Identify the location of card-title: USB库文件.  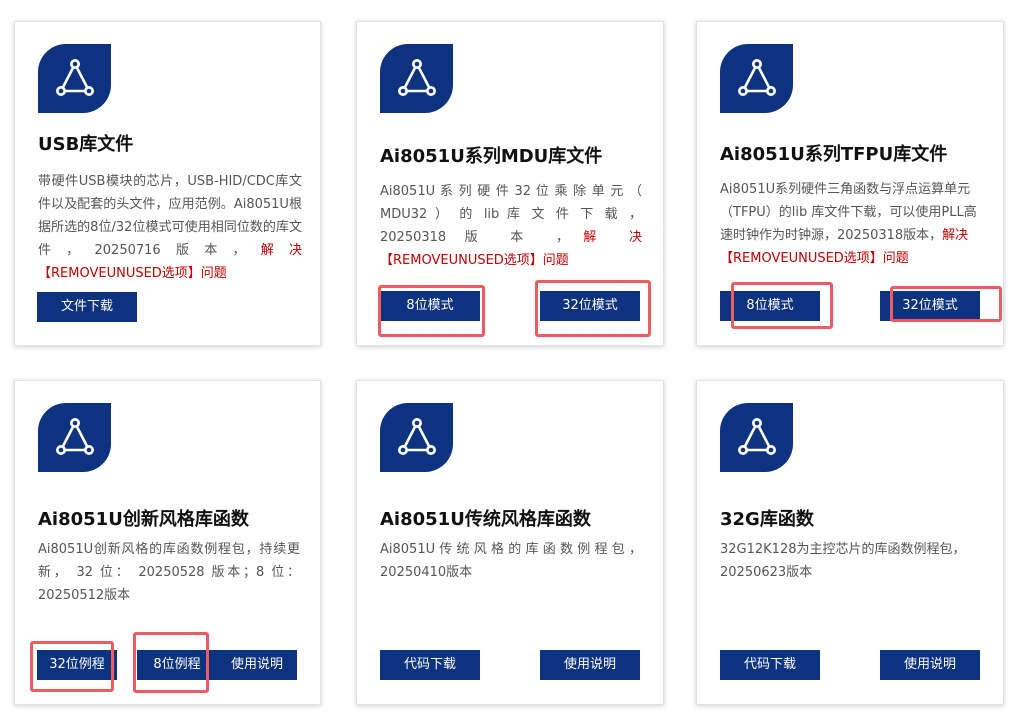
(86, 144).